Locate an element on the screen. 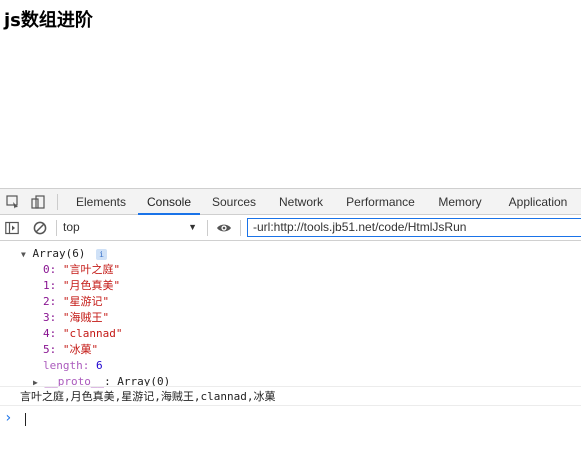  array-item: 0: "言叶之庭" is located at coordinates (81, 270).